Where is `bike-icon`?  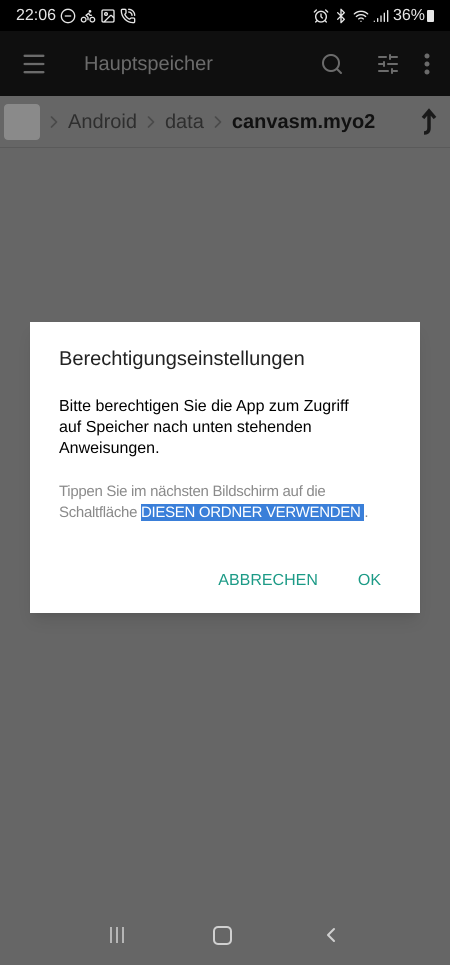
bike-icon is located at coordinates (88, 16).